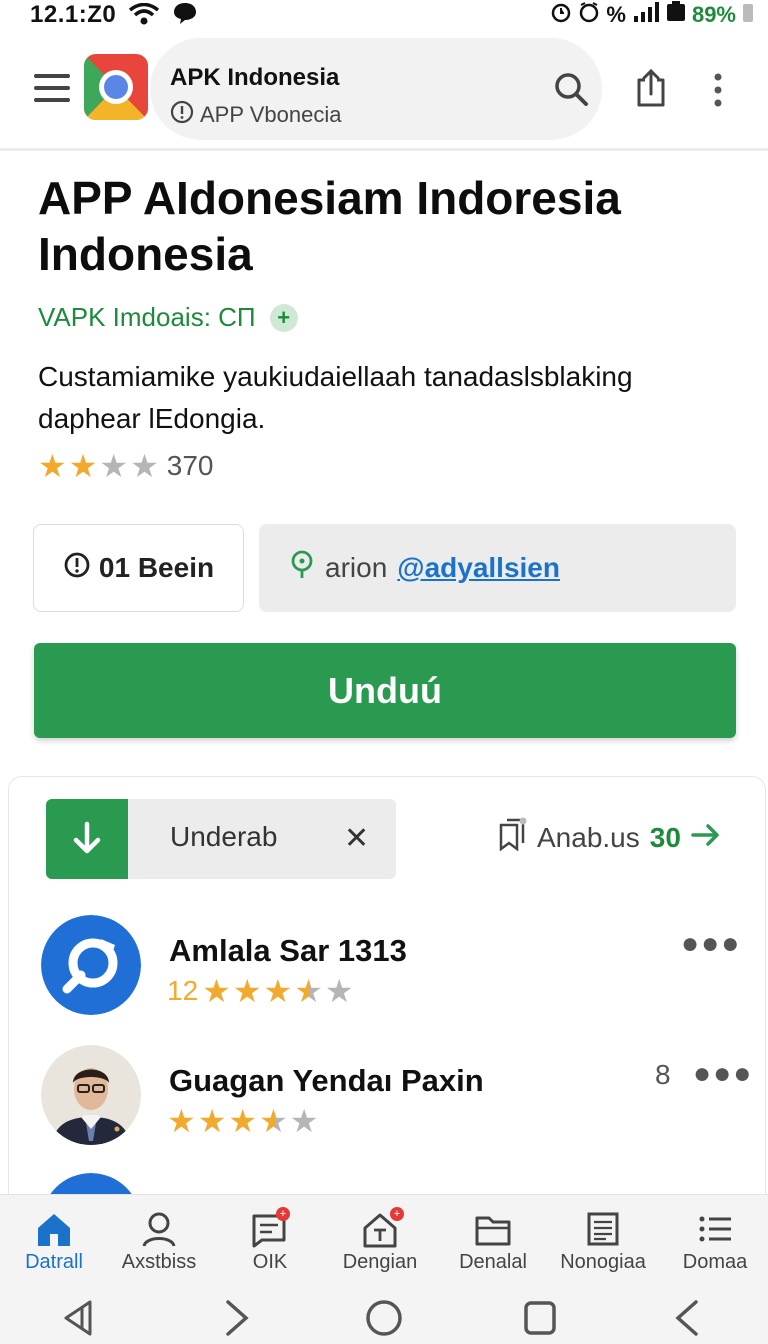 The height and width of the screenshot is (1344, 768). I want to click on anab-link: Anab.us 30, so click(609, 837).